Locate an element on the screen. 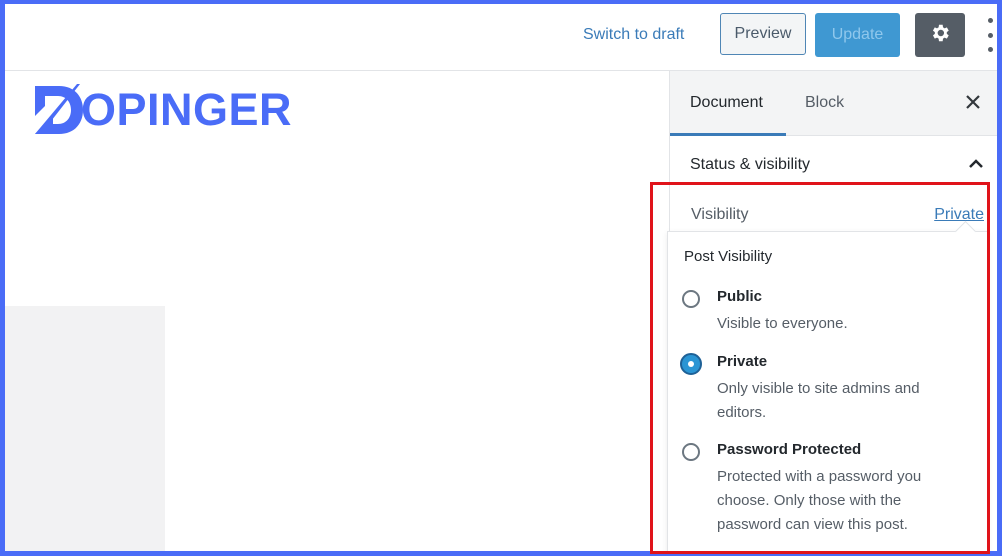 The width and height of the screenshot is (1002, 556). preview-button: Preview is located at coordinates (763, 34).